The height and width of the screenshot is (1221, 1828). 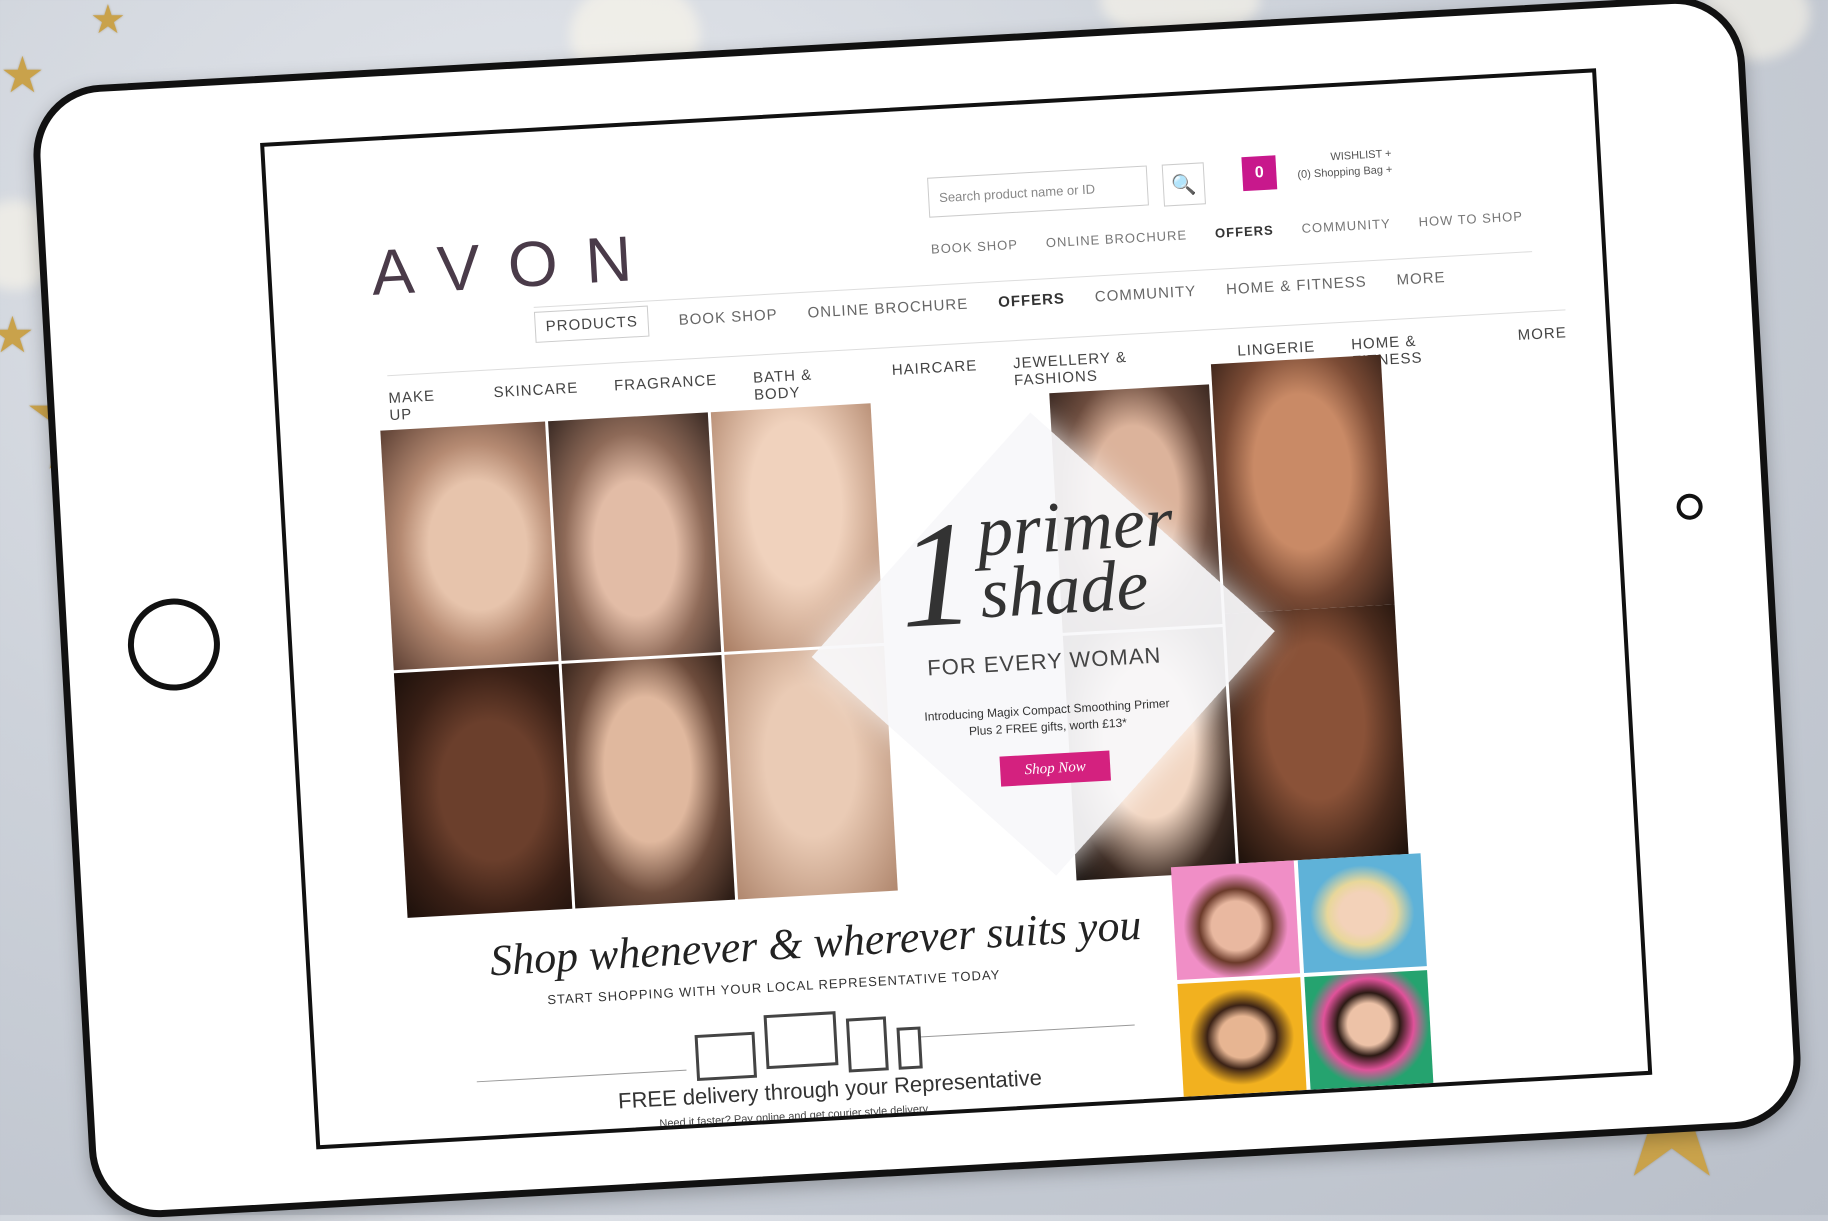 What do you see at coordinates (1302, 975) in the screenshot?
I see `pop-art-promo` at bounding box center [1302, 975].